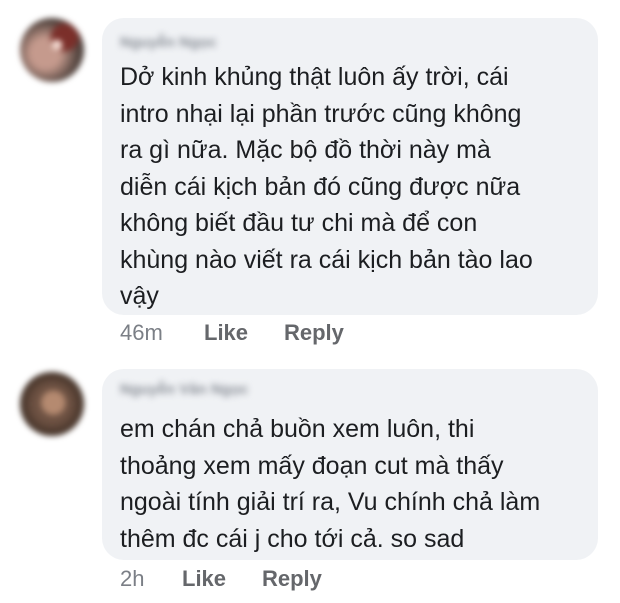 Image resolution: width=620 pixels, height=603 pixels. Describe the element at coordinates (168, 42) in the screenshot. I see `comment-author: Nguyễn Ngọc` at that location.